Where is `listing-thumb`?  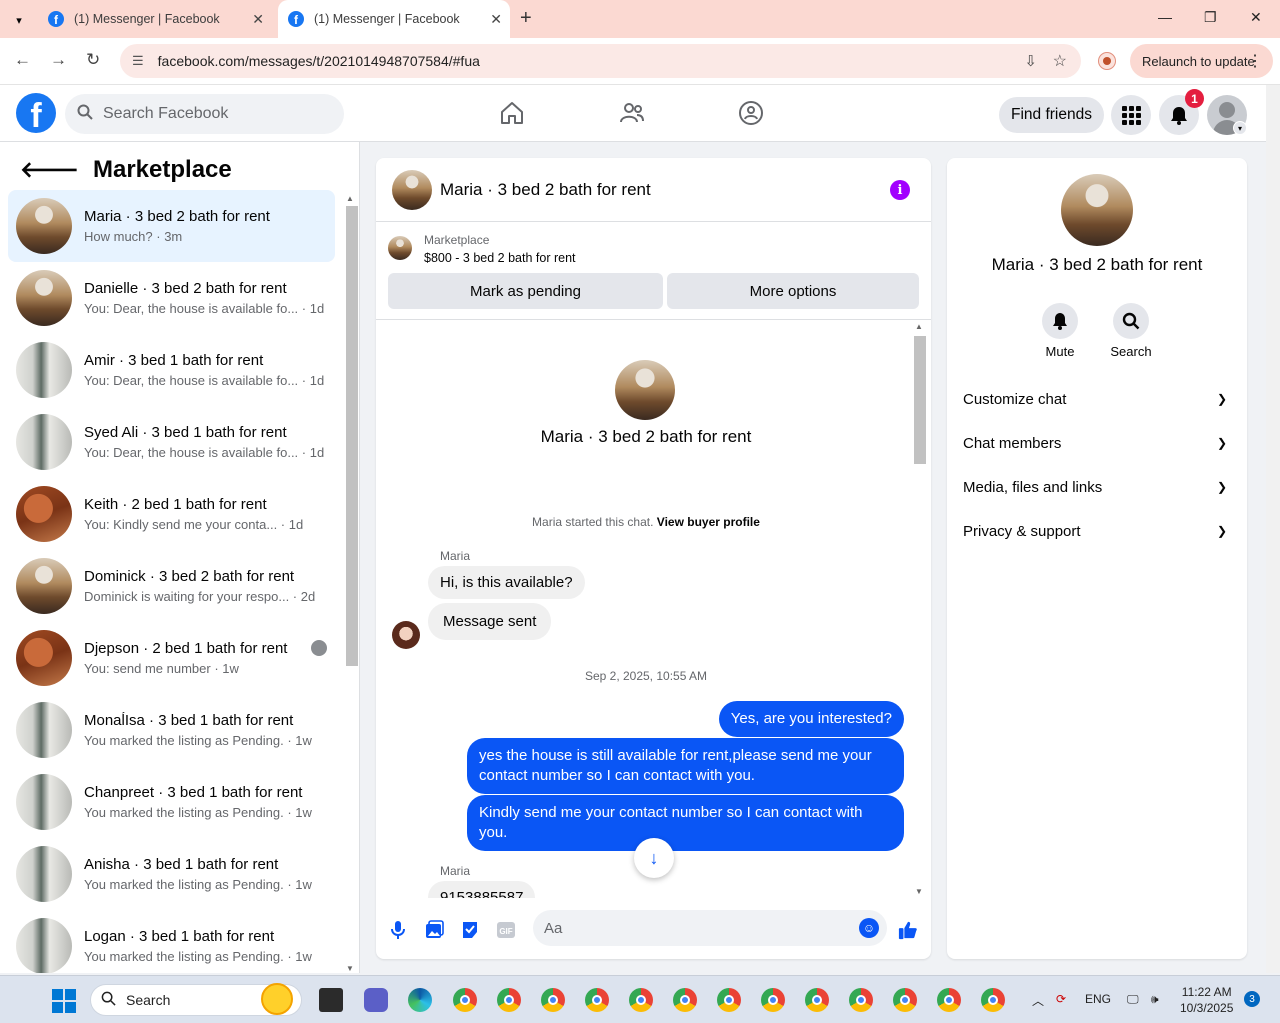 listing-thumb is located at coordinates (400, 248).